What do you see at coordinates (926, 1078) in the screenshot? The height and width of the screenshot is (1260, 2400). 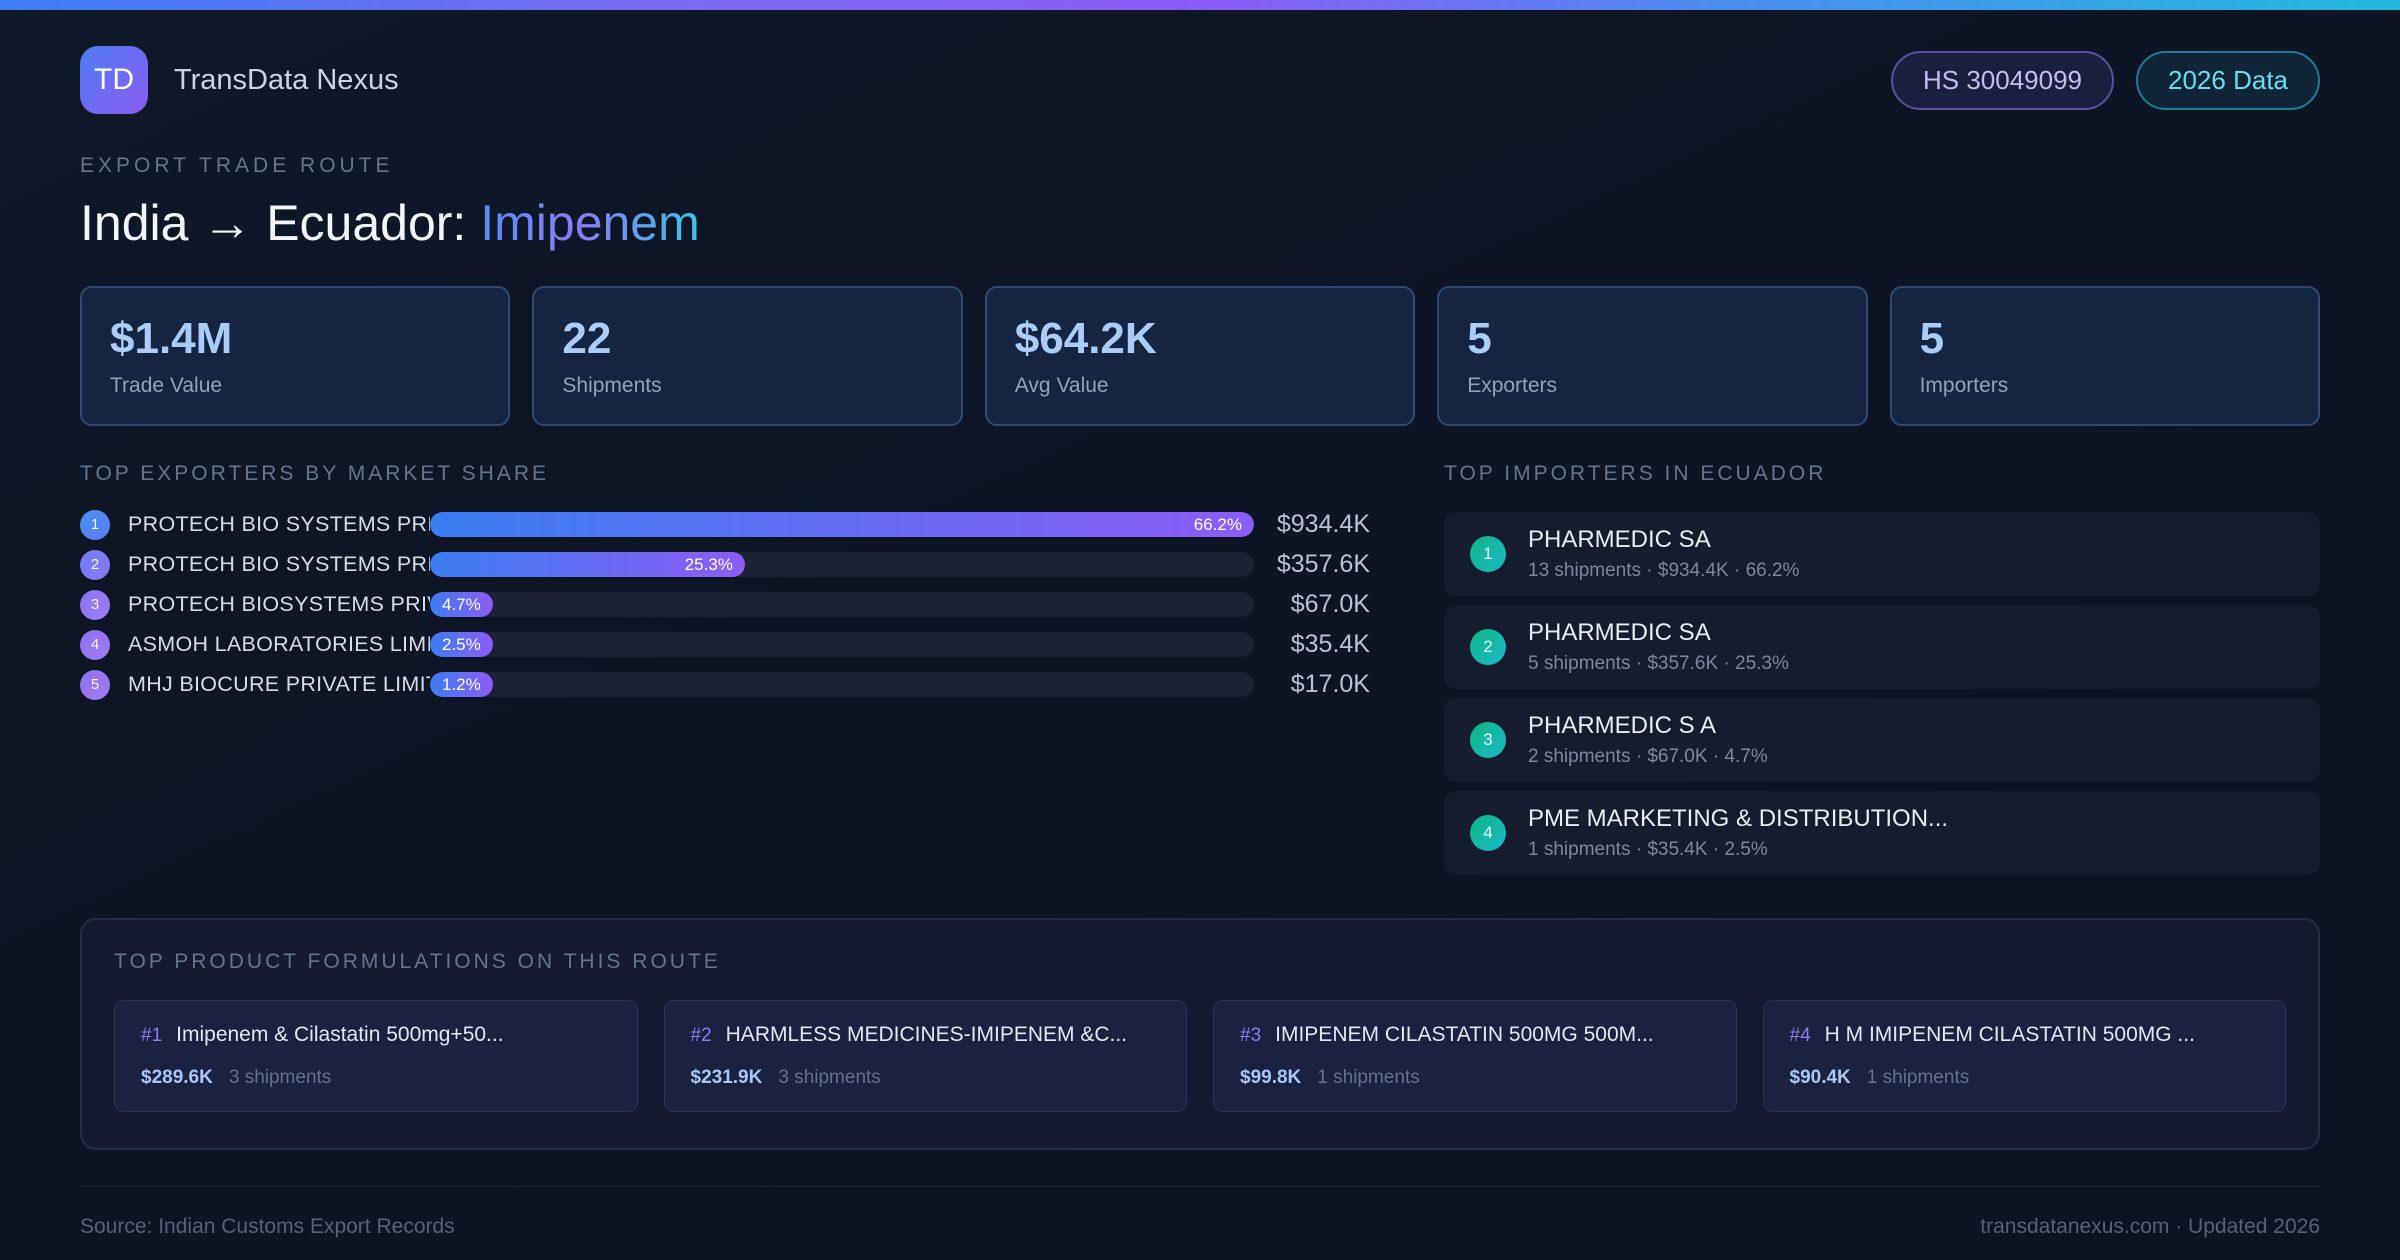 I see `product-stats-row: $231.9K 3 shipments` at bounding box center [926, 1078].